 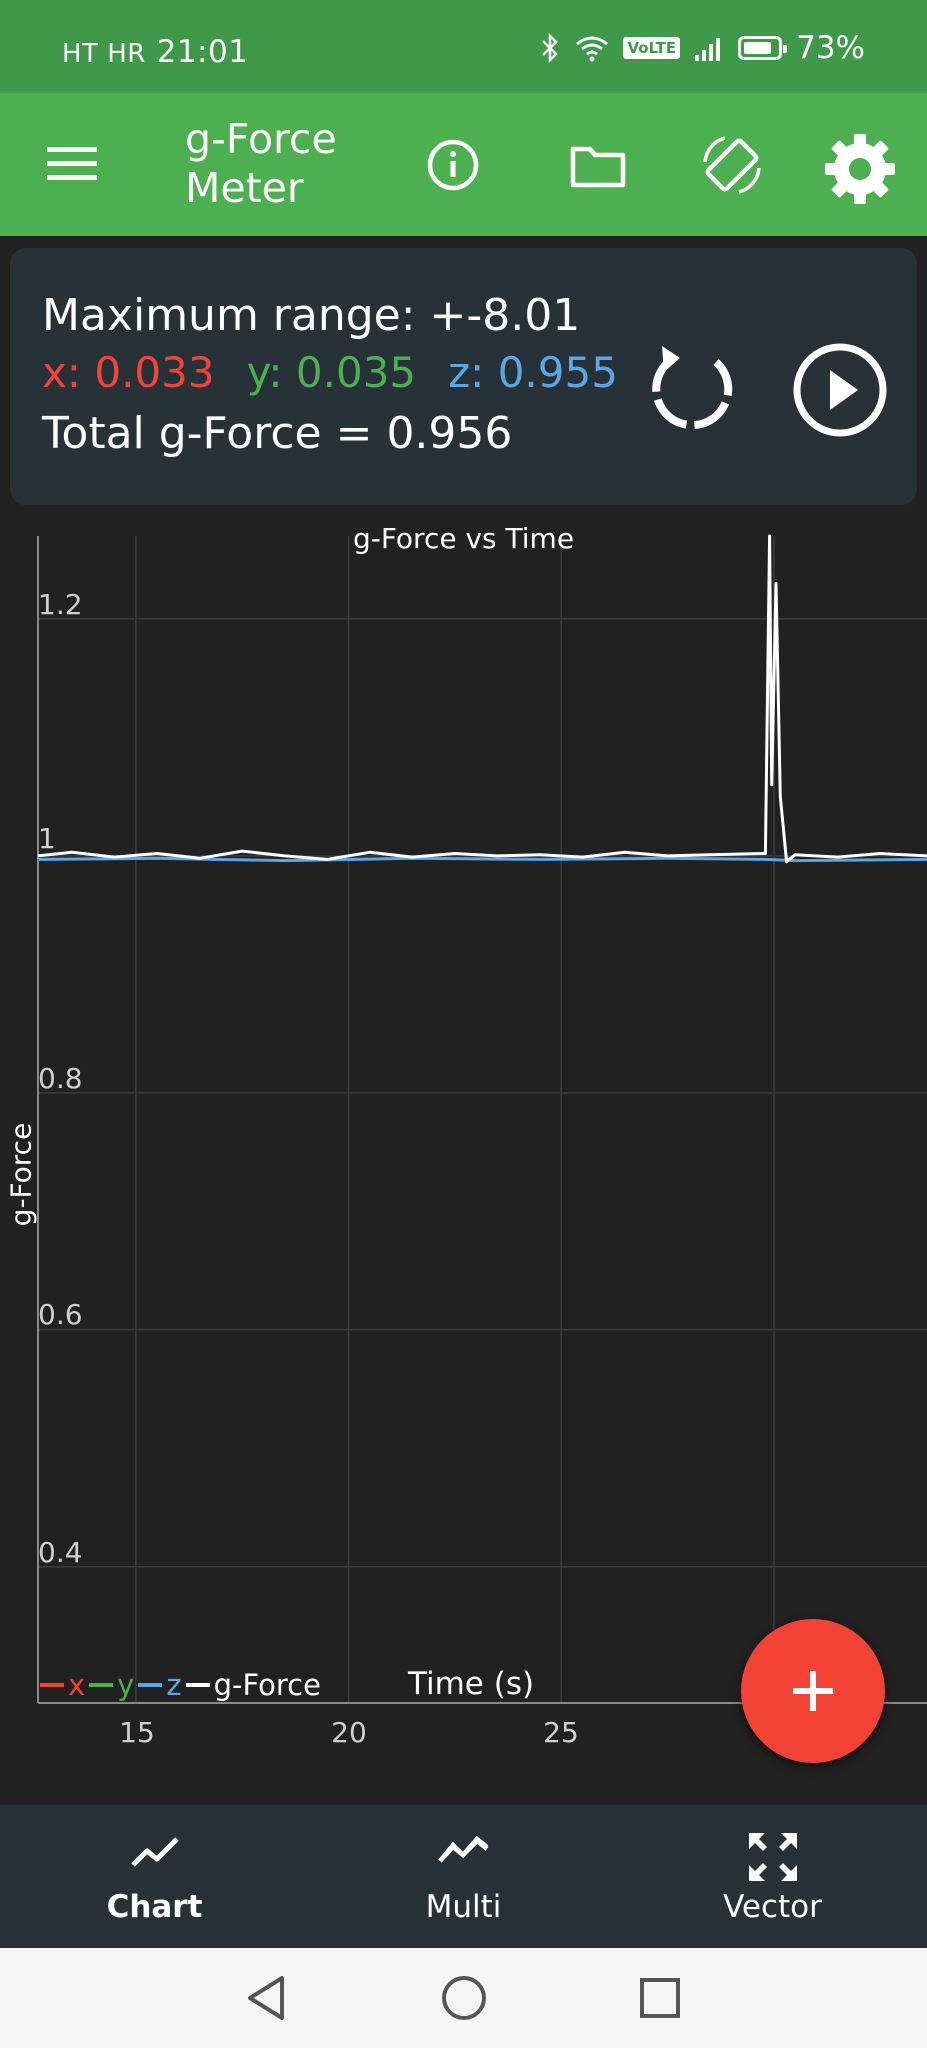 What do you see at coordinates (154, 1907) in the screenshot?
I see `nav-chart-label: Chart` at bounding box center [154, 1907].